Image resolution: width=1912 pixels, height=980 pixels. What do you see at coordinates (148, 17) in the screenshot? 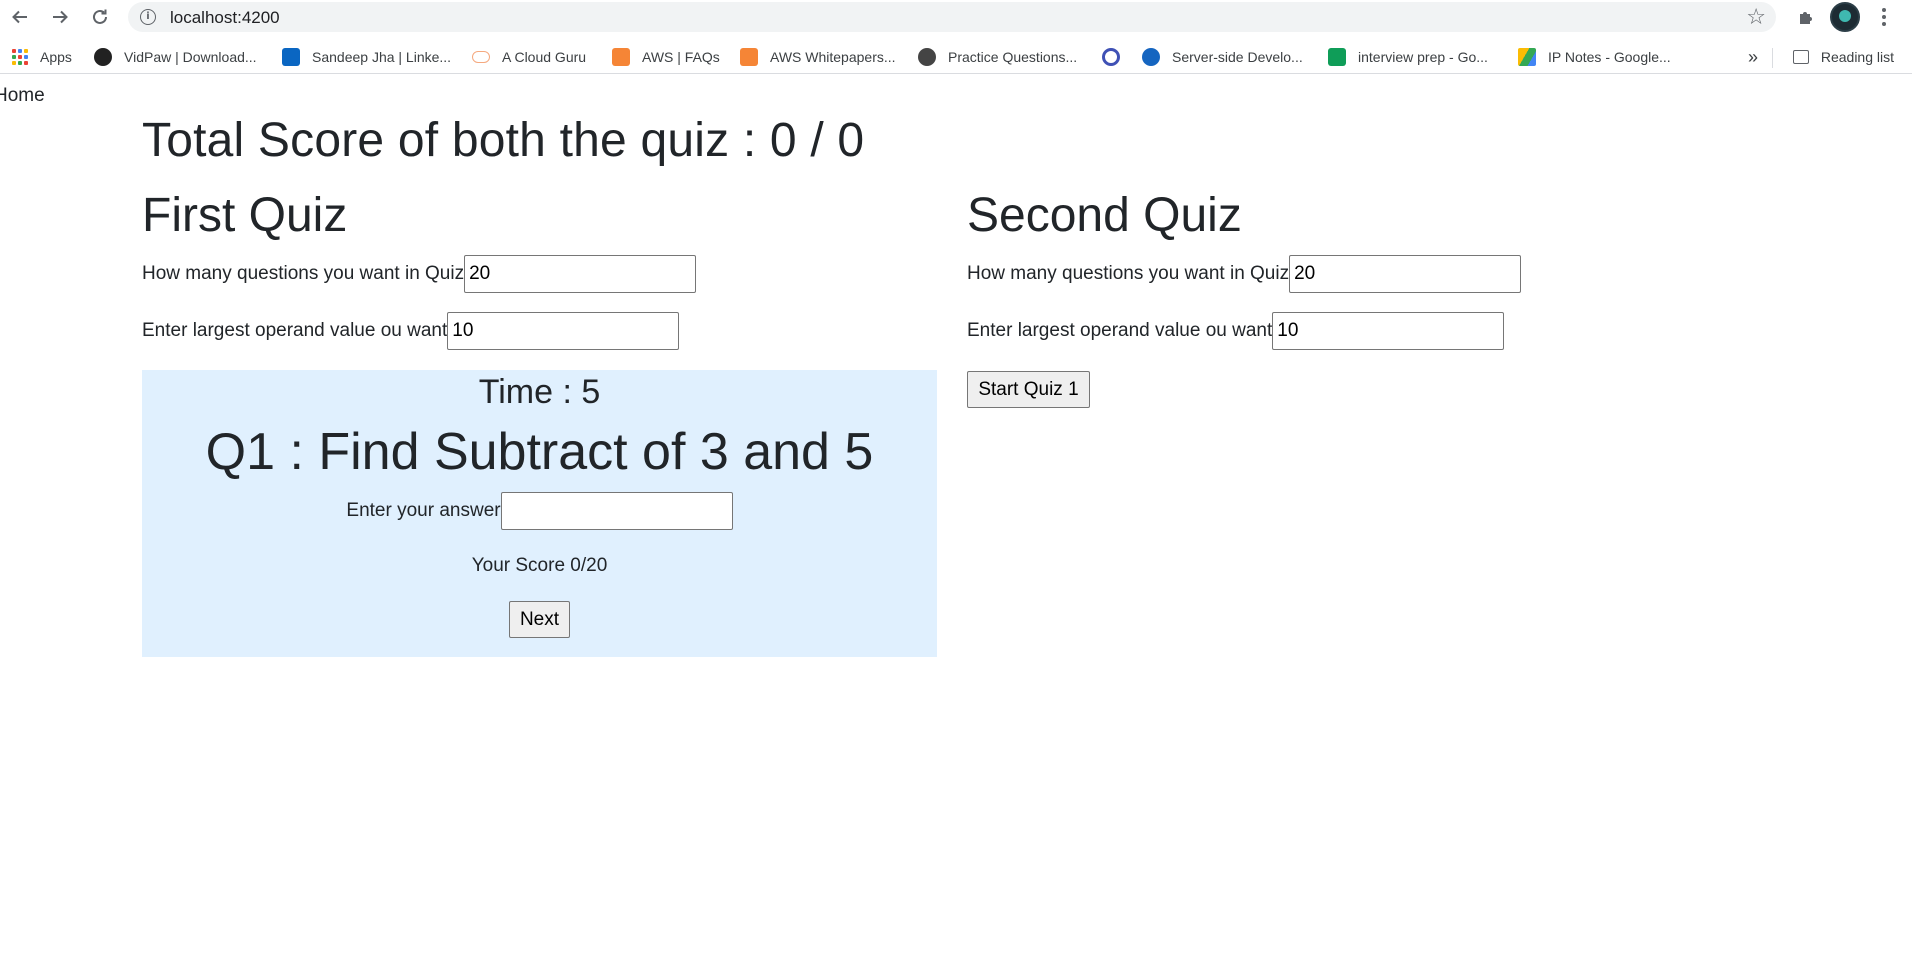
I see `site-info-icon: i` at bounding box center [148, 17].